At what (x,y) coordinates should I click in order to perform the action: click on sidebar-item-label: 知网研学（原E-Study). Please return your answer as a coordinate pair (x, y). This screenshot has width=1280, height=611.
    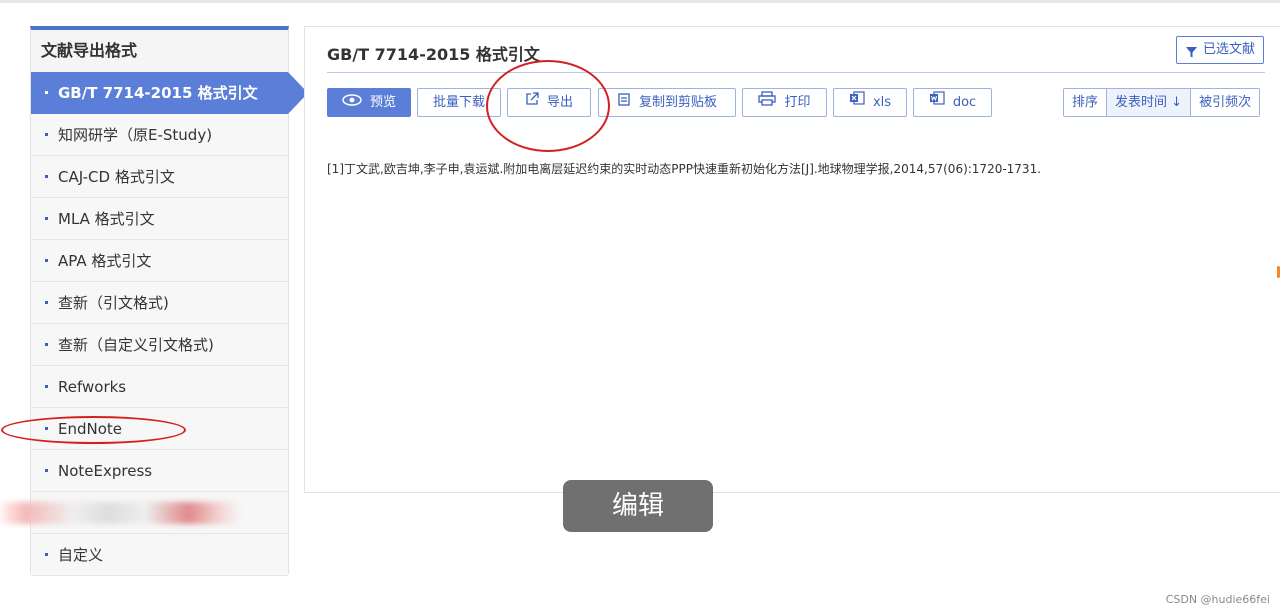
    Looking at the image, I should click on (135, 135).